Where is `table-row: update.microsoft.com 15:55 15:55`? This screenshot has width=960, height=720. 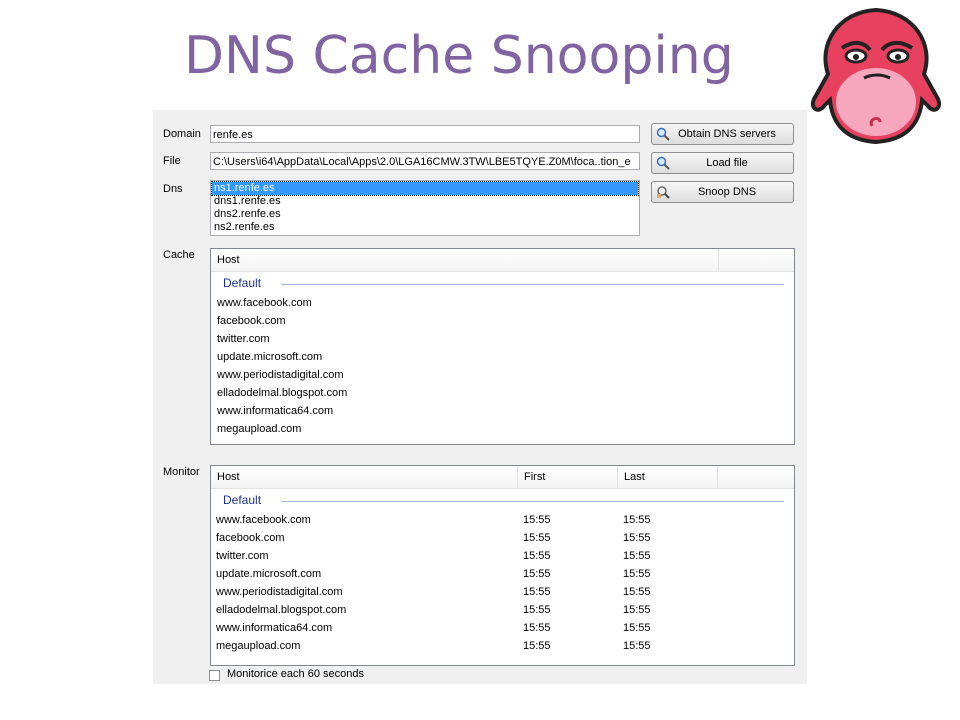 table-row: update.microsoft.com 15:55 15:55 is located at coordinates (502, 574).